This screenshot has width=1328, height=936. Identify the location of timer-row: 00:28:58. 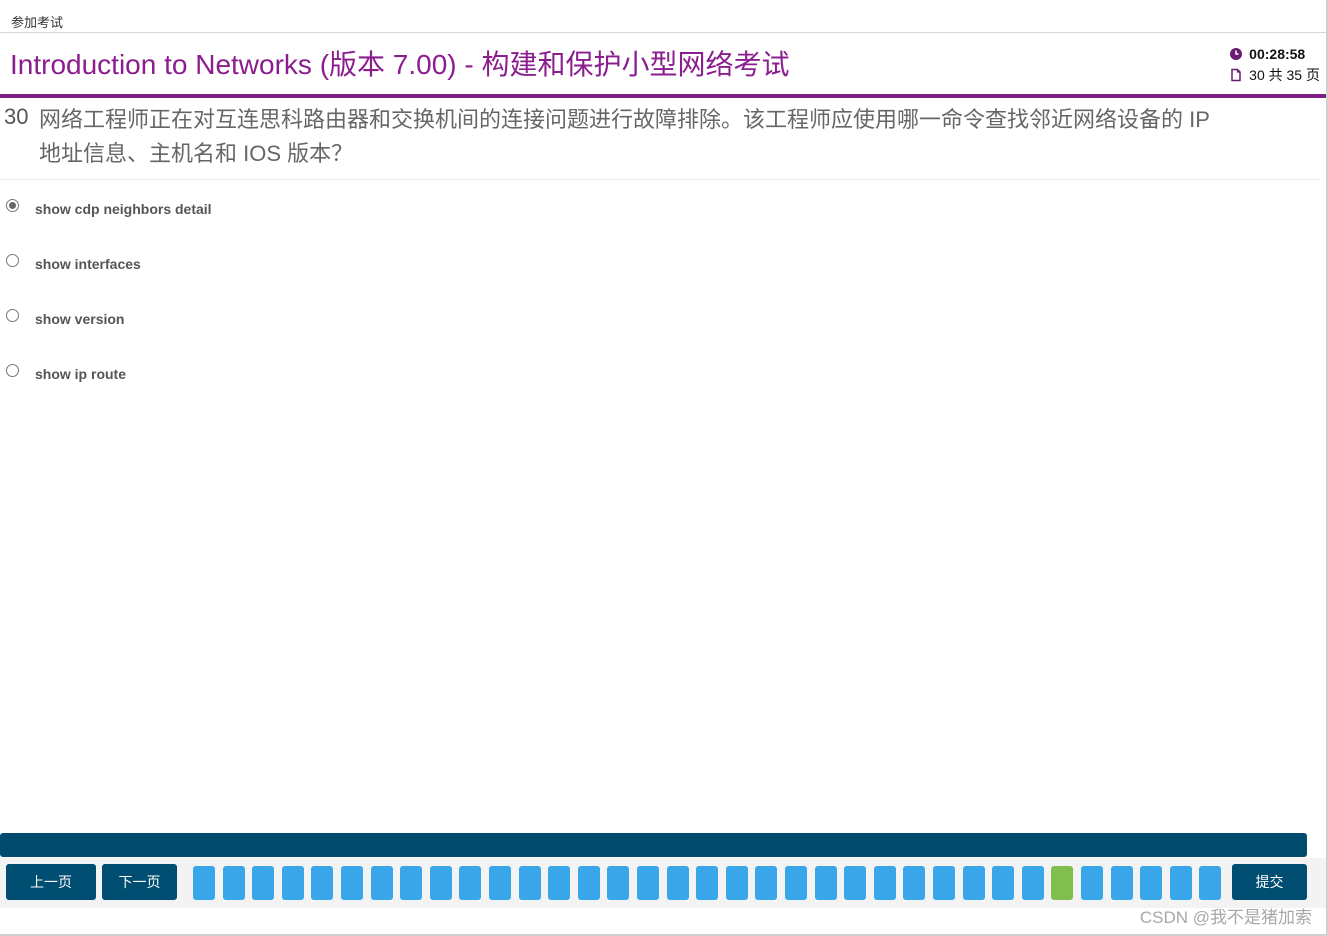
(1274, 53).